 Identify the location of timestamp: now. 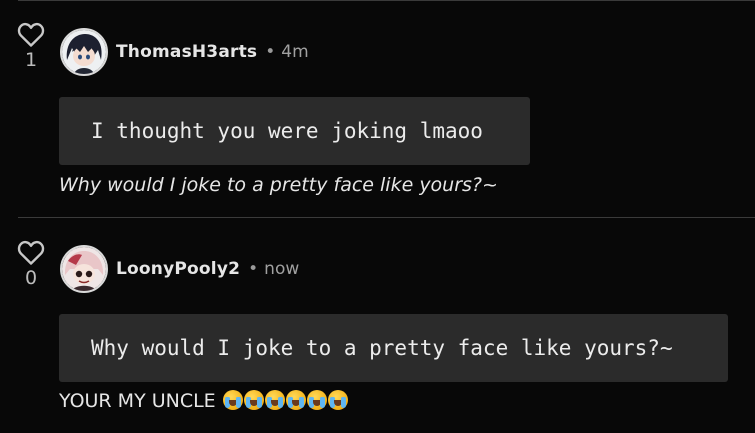
(282, 269).